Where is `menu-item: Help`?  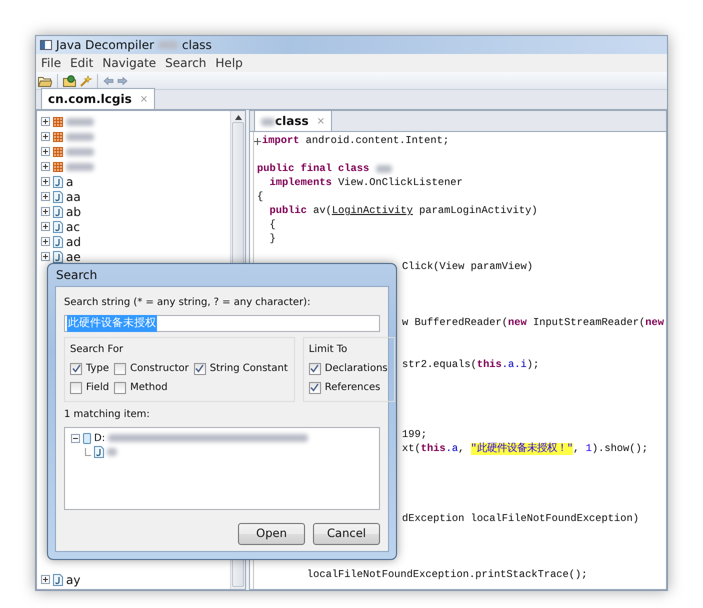
menu-item: Help is located at coordinates (229, 63).